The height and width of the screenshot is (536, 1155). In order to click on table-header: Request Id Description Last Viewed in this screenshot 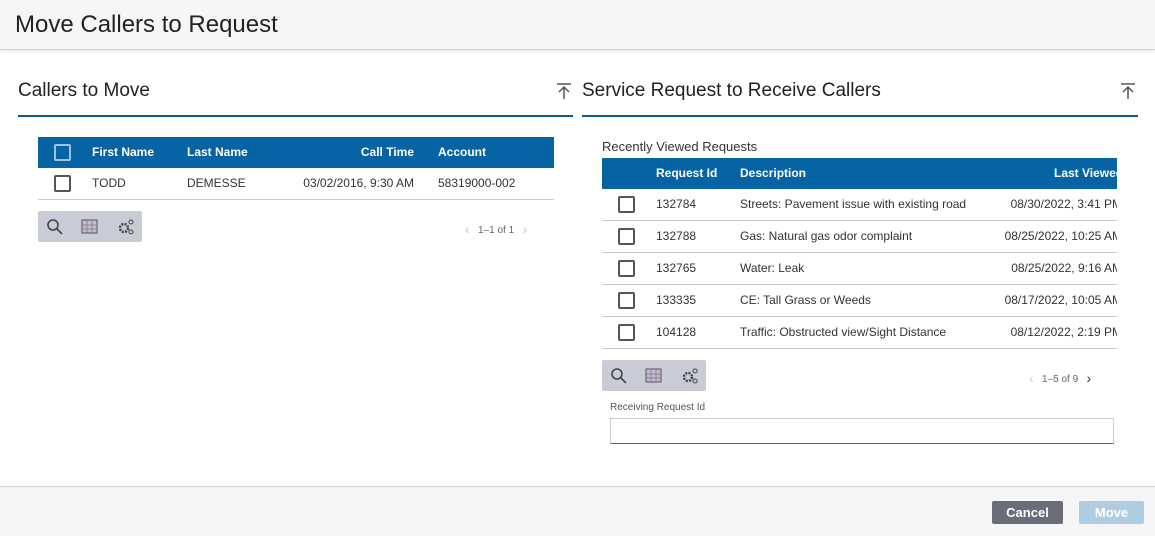, I will do `click(859, 173)`.